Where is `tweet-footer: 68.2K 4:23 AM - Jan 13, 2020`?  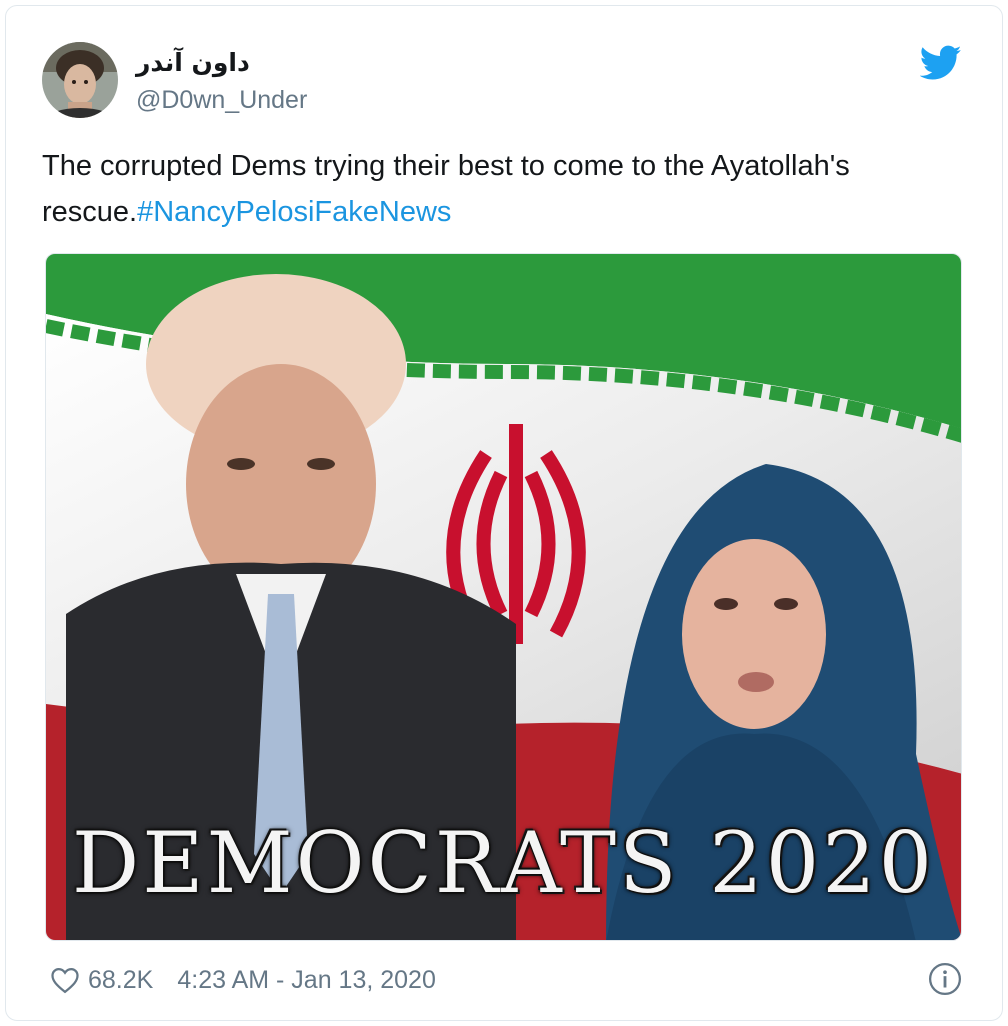
tweet-footer: 68.2K 4:23 AM - Jan 13, 2020 is located at coordinates (243, 980).